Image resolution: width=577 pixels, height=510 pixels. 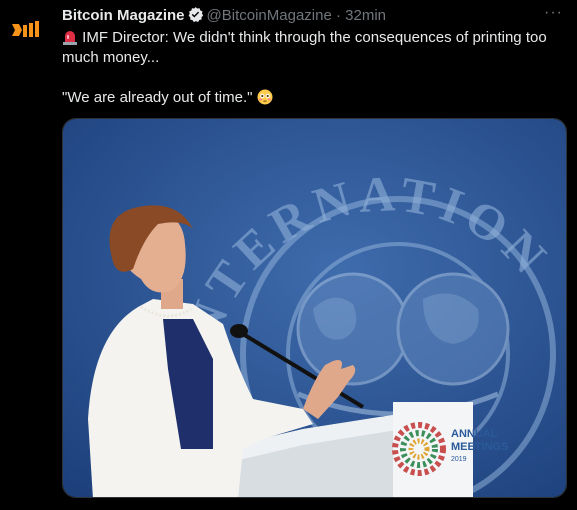 I want to click on bitcoin-magazine-logo-avatar, so click(x=26, y=30).